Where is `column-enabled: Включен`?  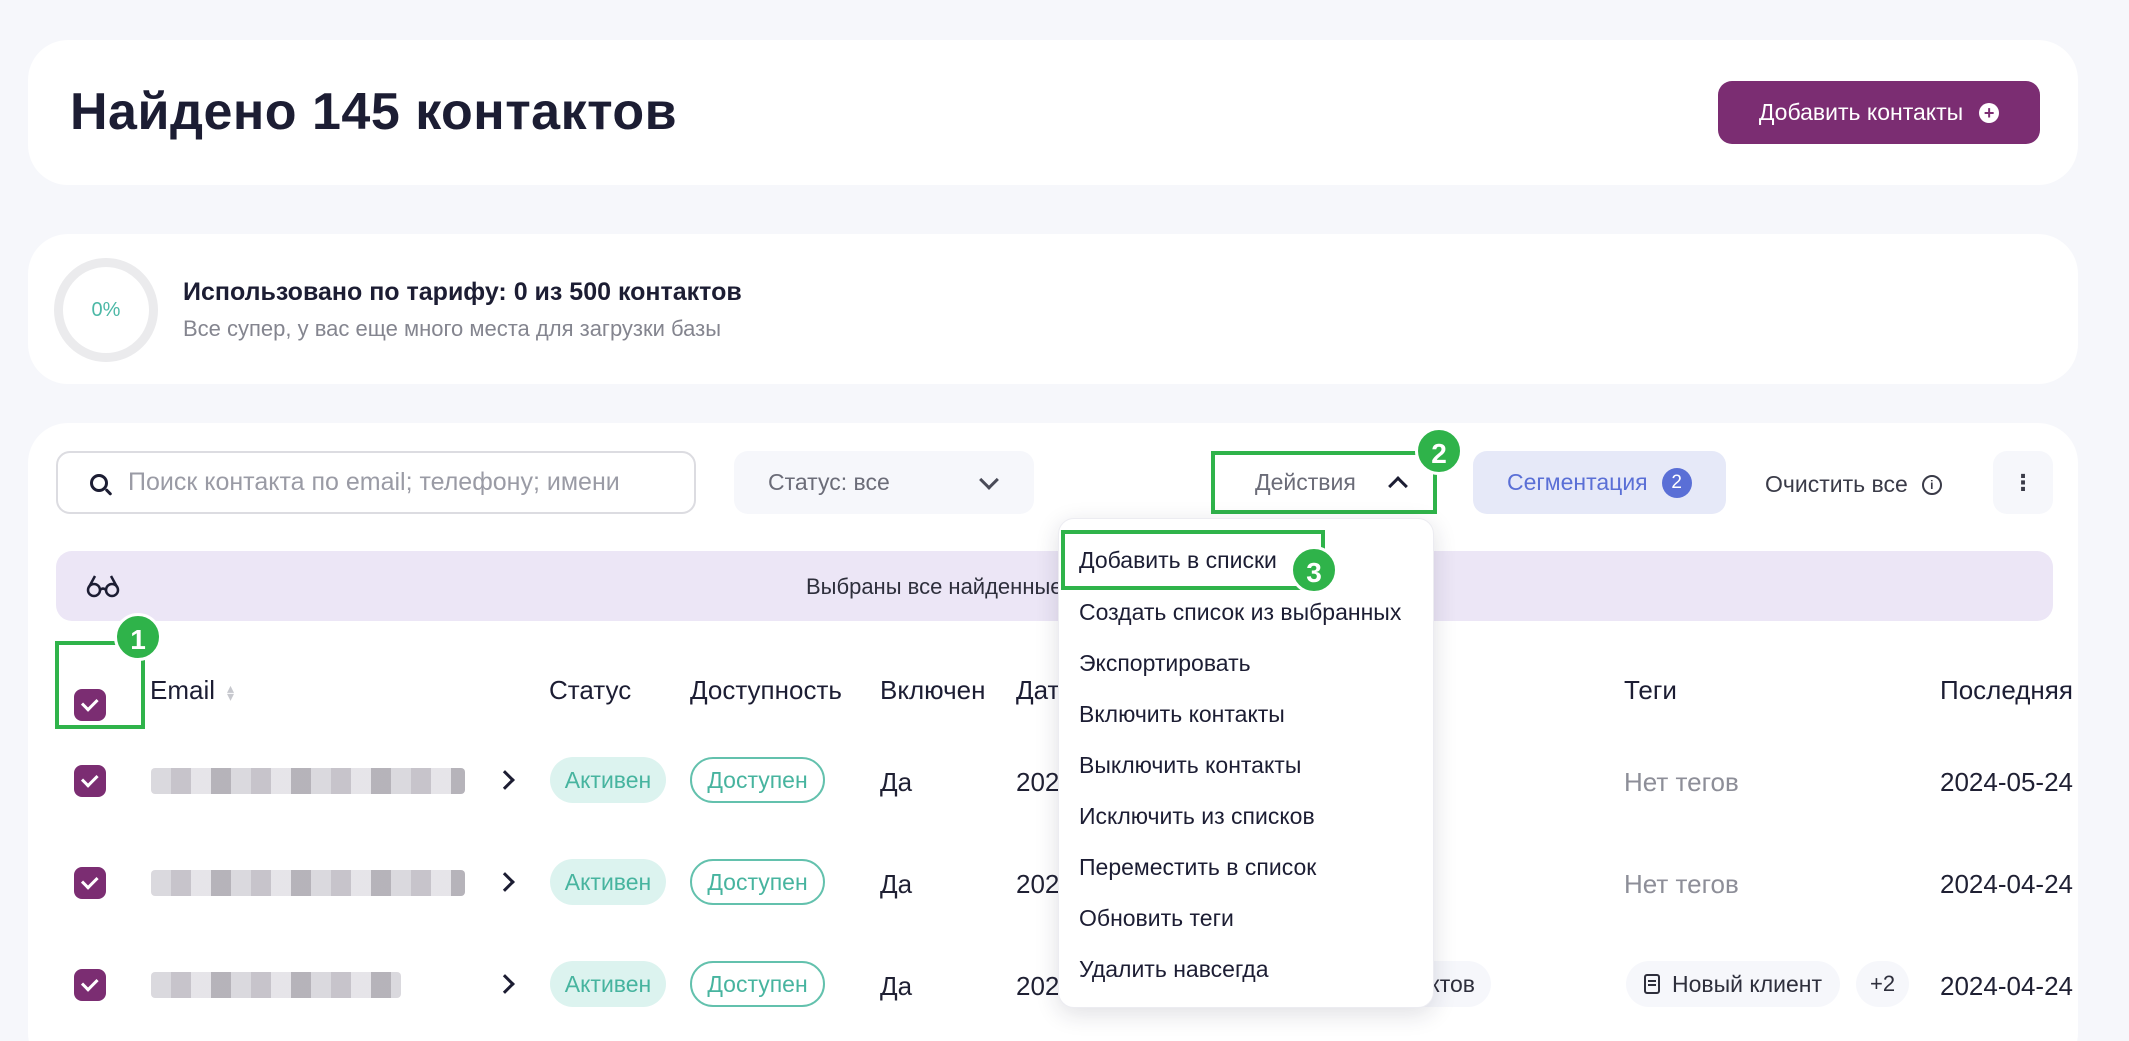 column-enabled: Включен is located at coordinates (933, 690).